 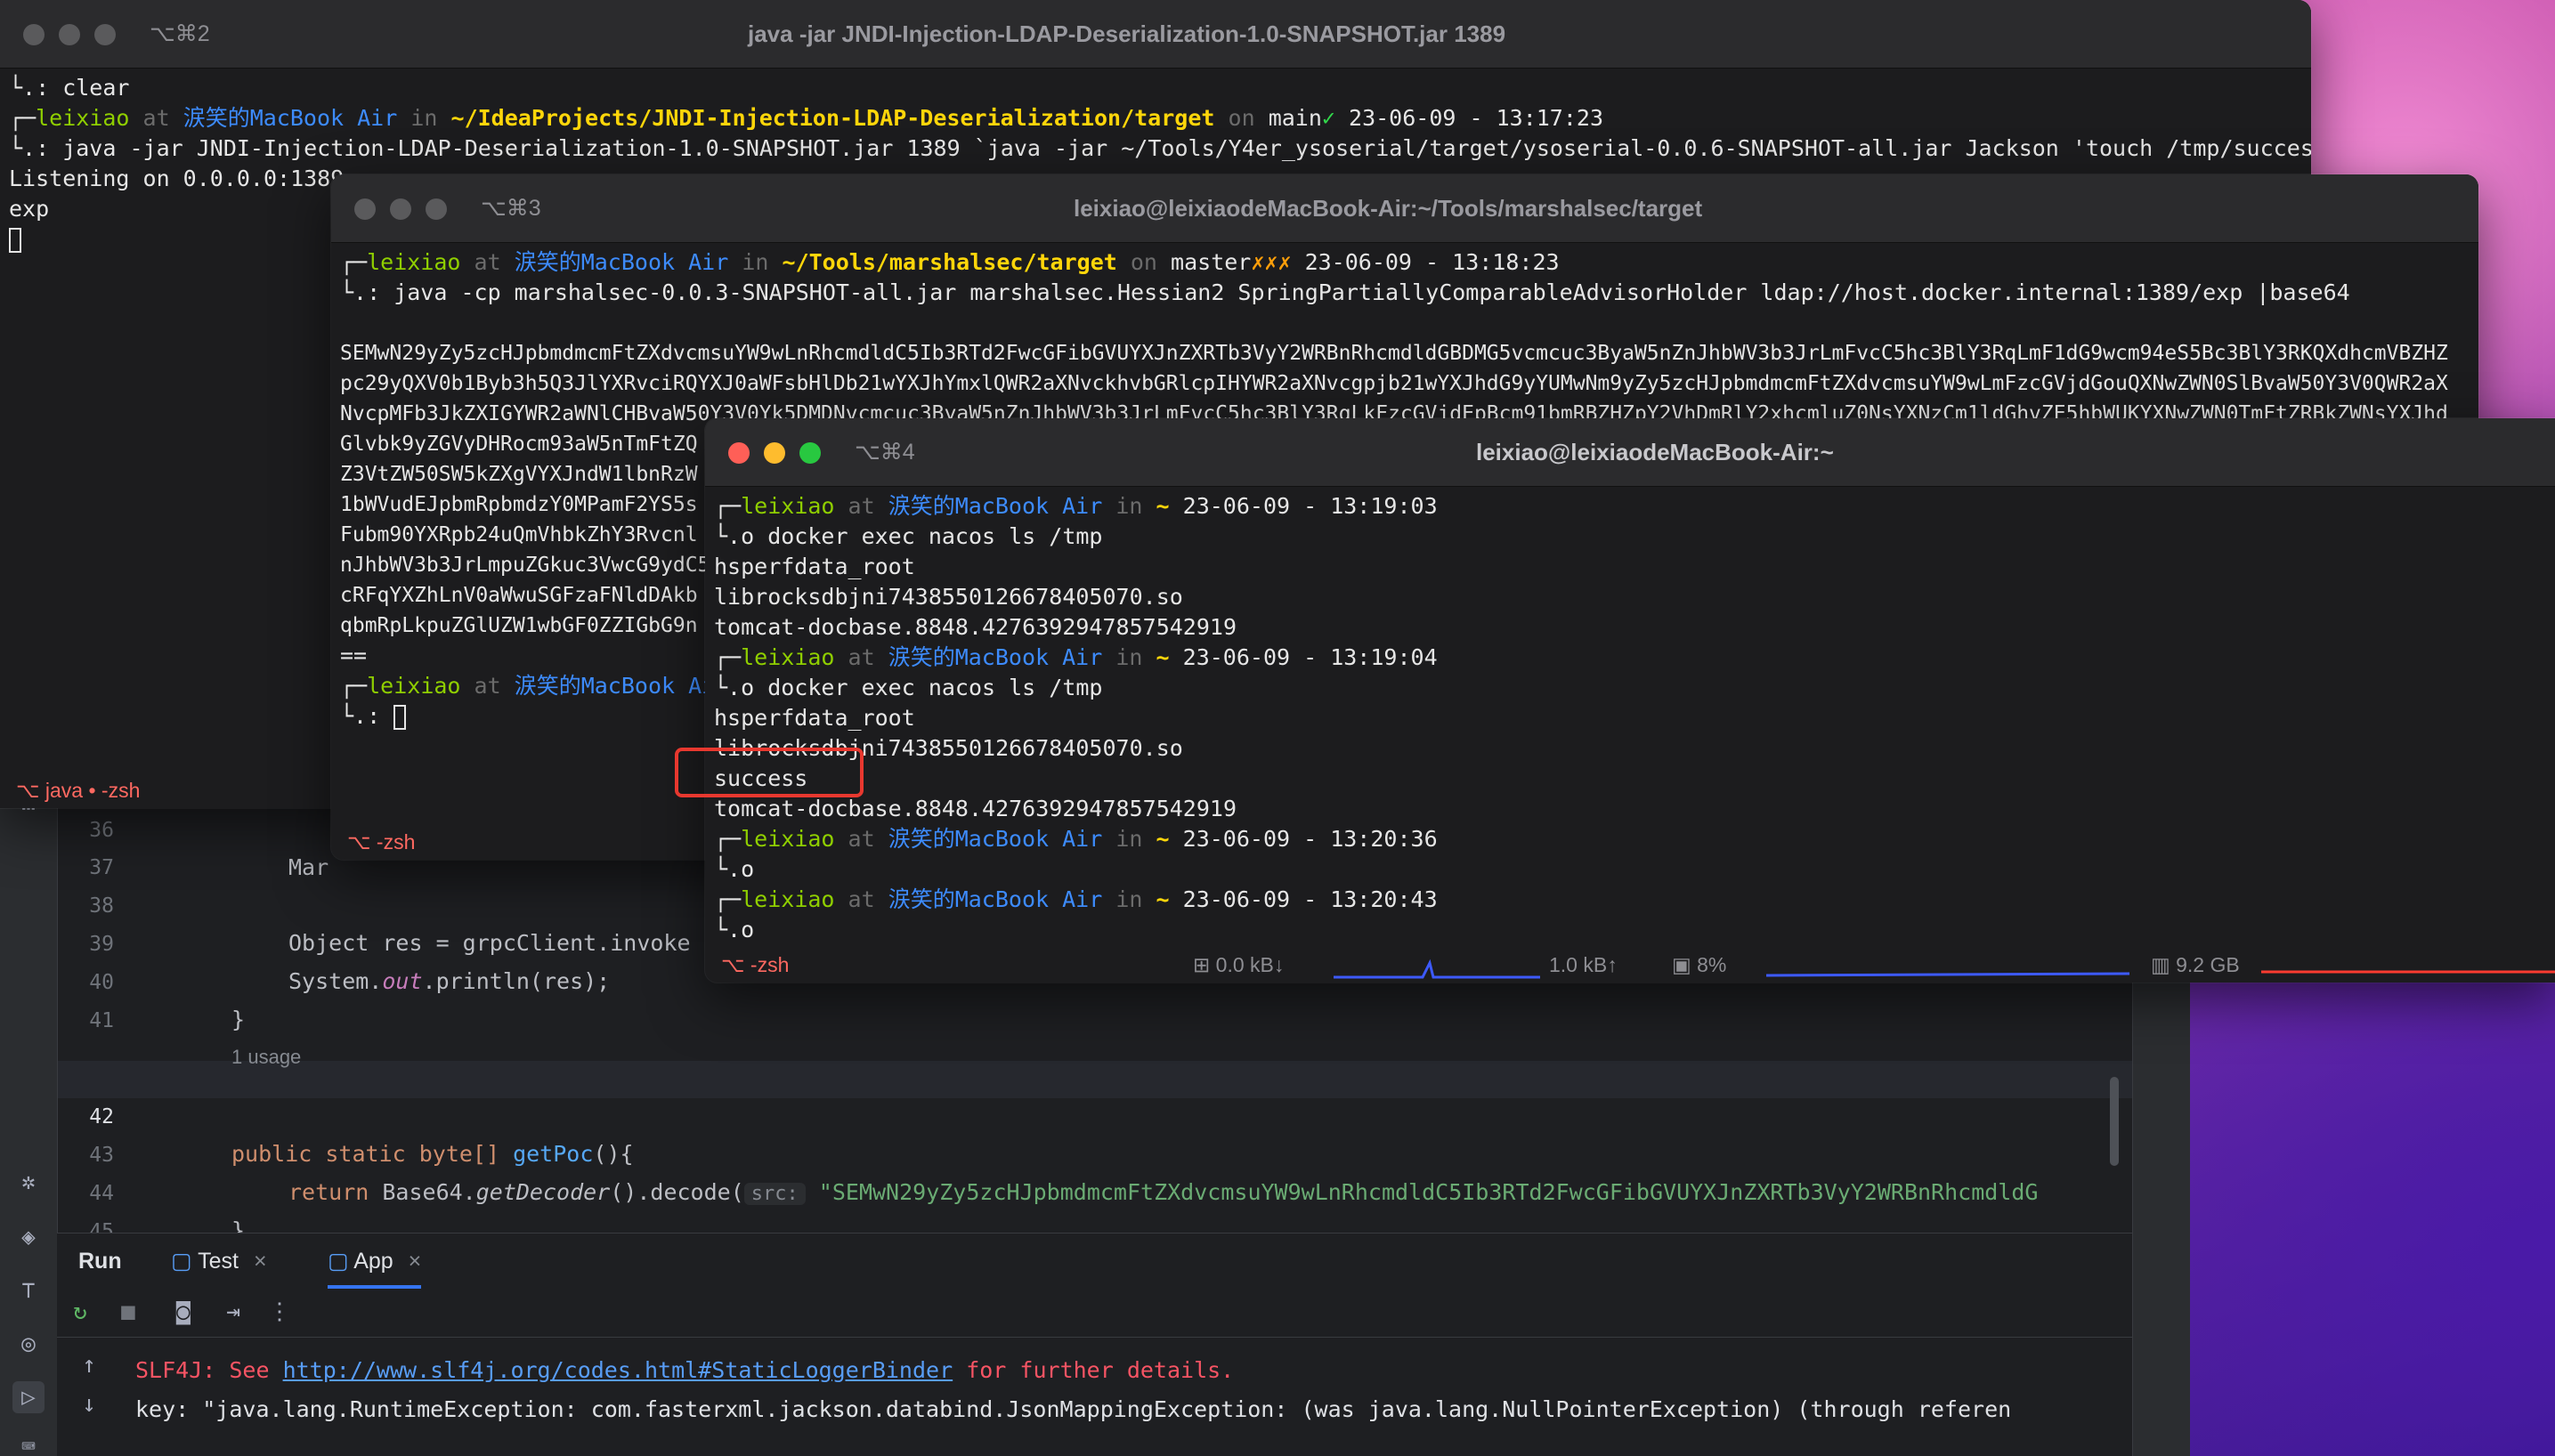 What do you see at coordinates (128, 1312) in the screenshot?
I see `stop-icon: ■` at bounding box center [128, 1312].